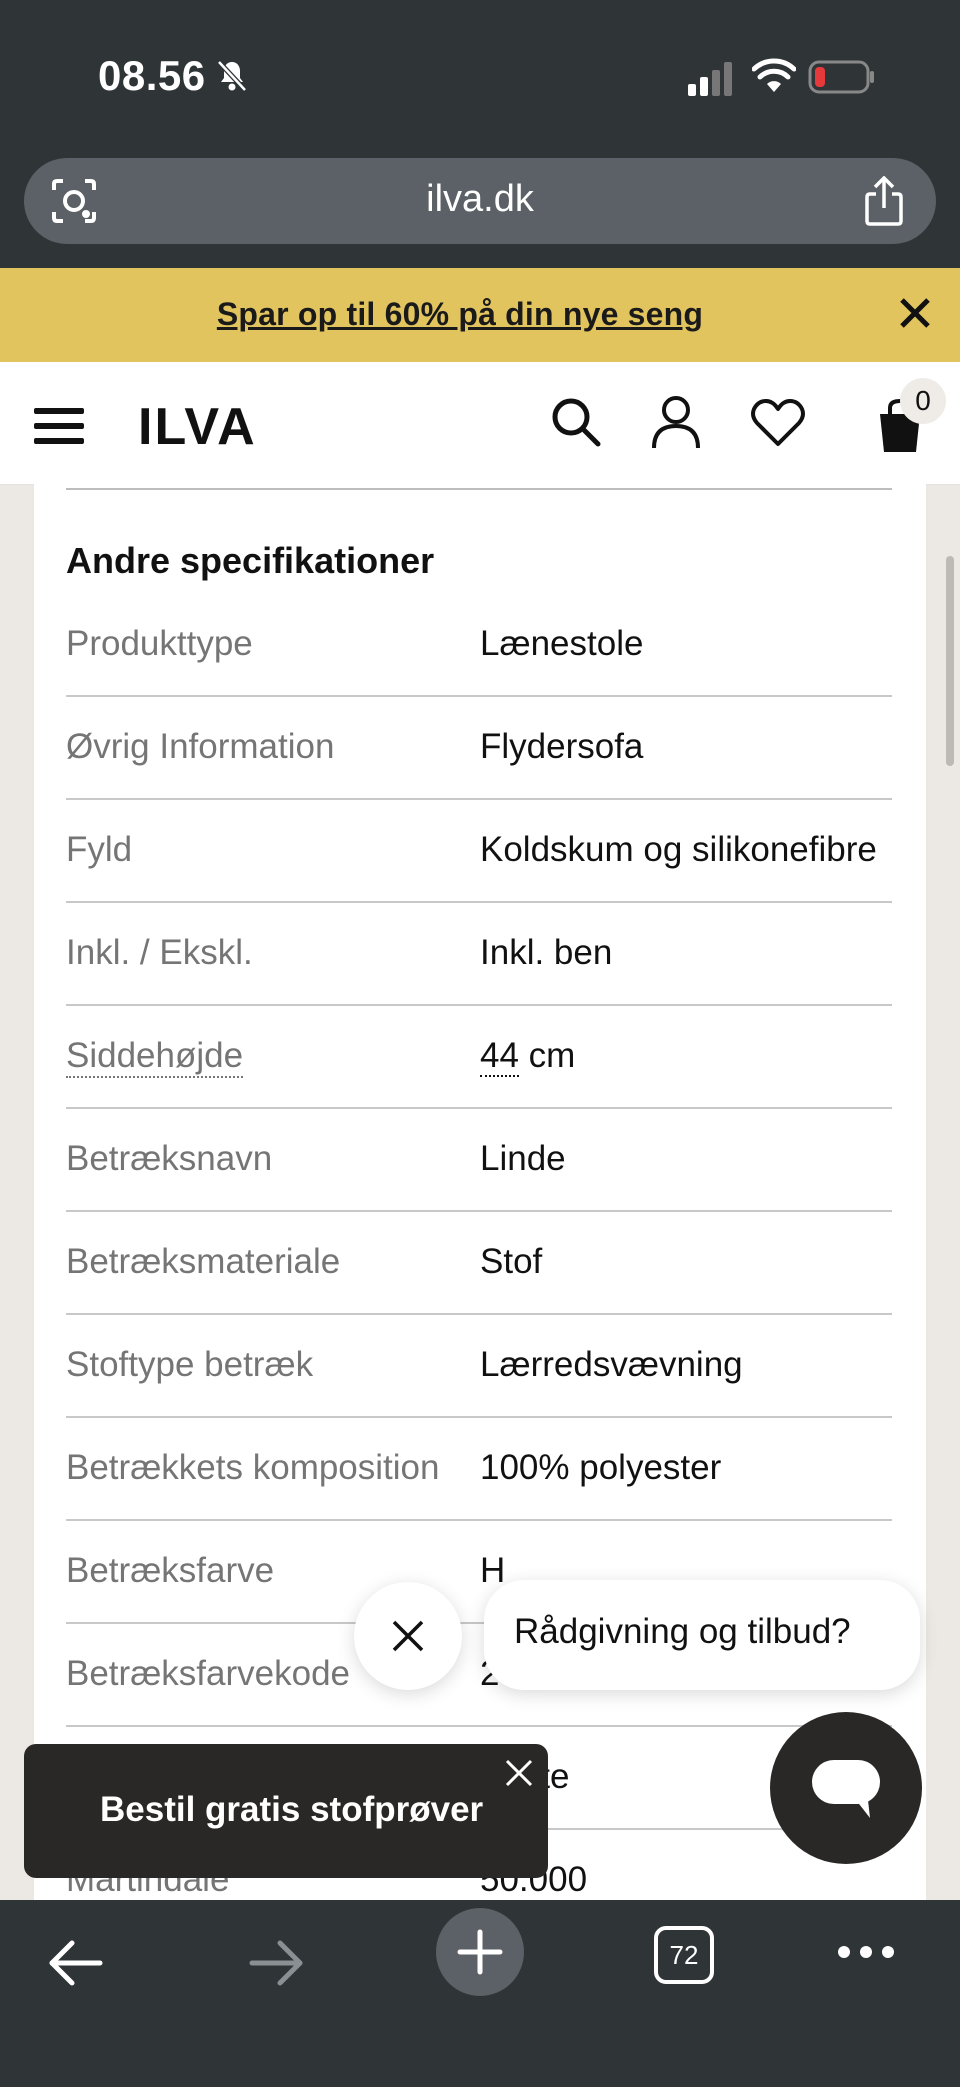 This screenshot has height=2087, width=960. I want to click on spec-value-unit: cm, so click(547, 1055).